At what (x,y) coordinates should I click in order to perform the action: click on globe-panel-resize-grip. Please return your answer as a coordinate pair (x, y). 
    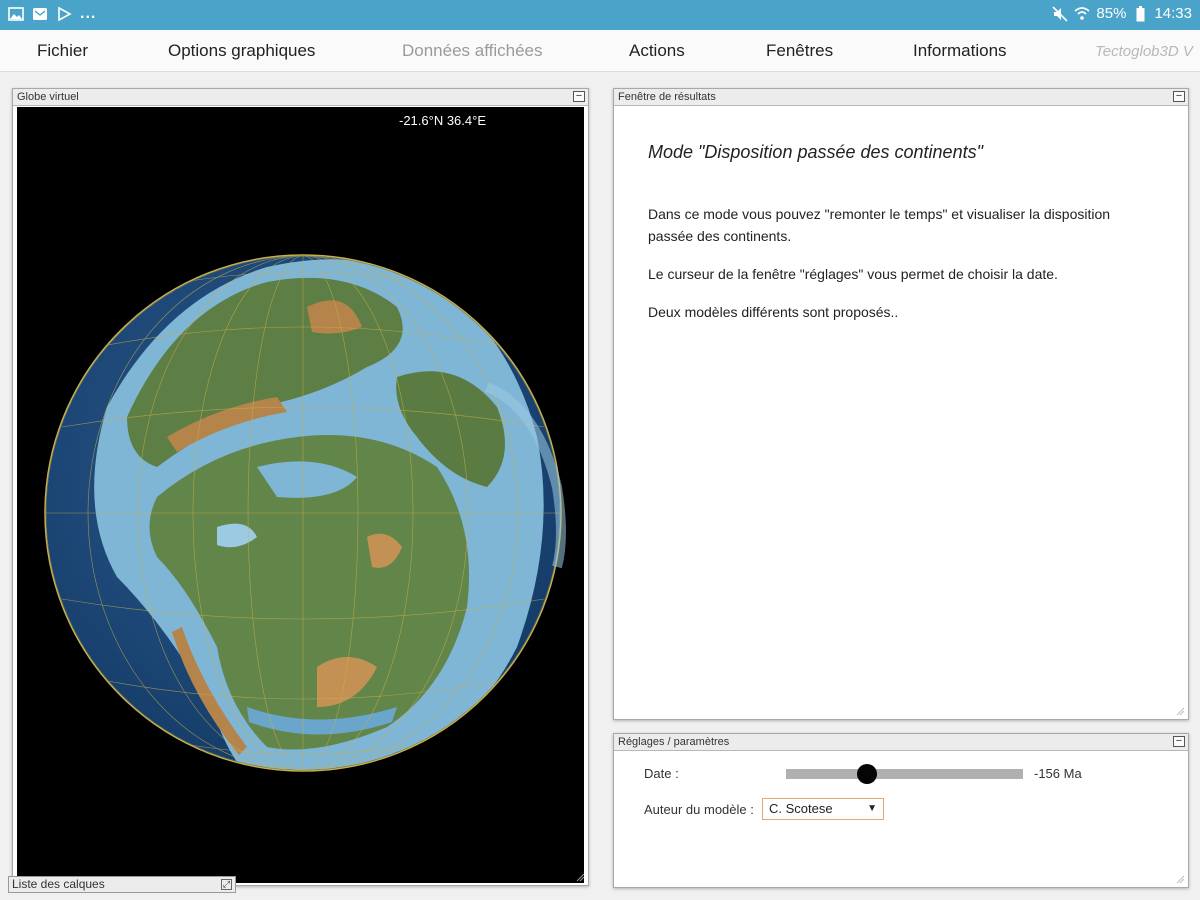
    Looking at the image, I should click on (580, 877).